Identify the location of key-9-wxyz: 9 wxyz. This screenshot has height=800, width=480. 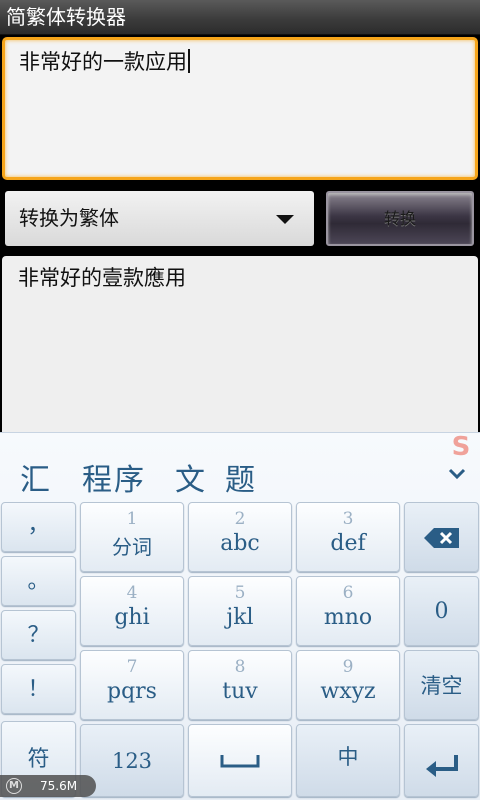
(348, 685).